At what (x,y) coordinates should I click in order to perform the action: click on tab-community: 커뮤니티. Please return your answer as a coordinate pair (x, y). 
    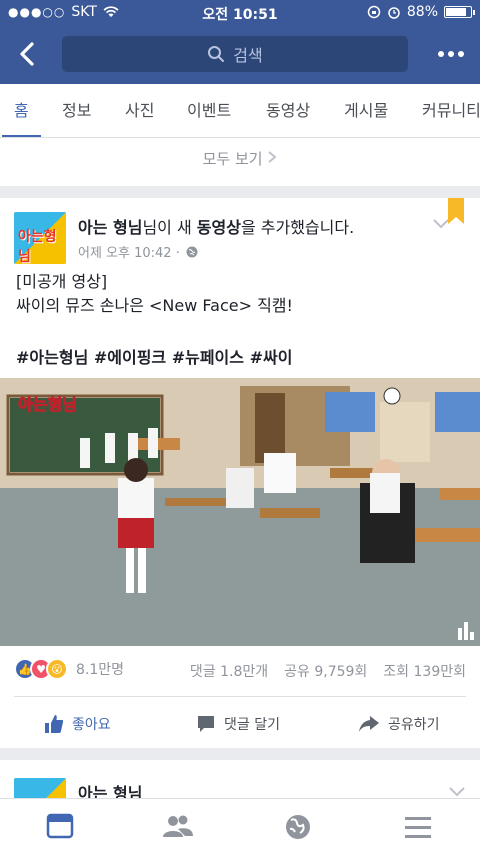
    Looking at the image, I should click on (451, 110).